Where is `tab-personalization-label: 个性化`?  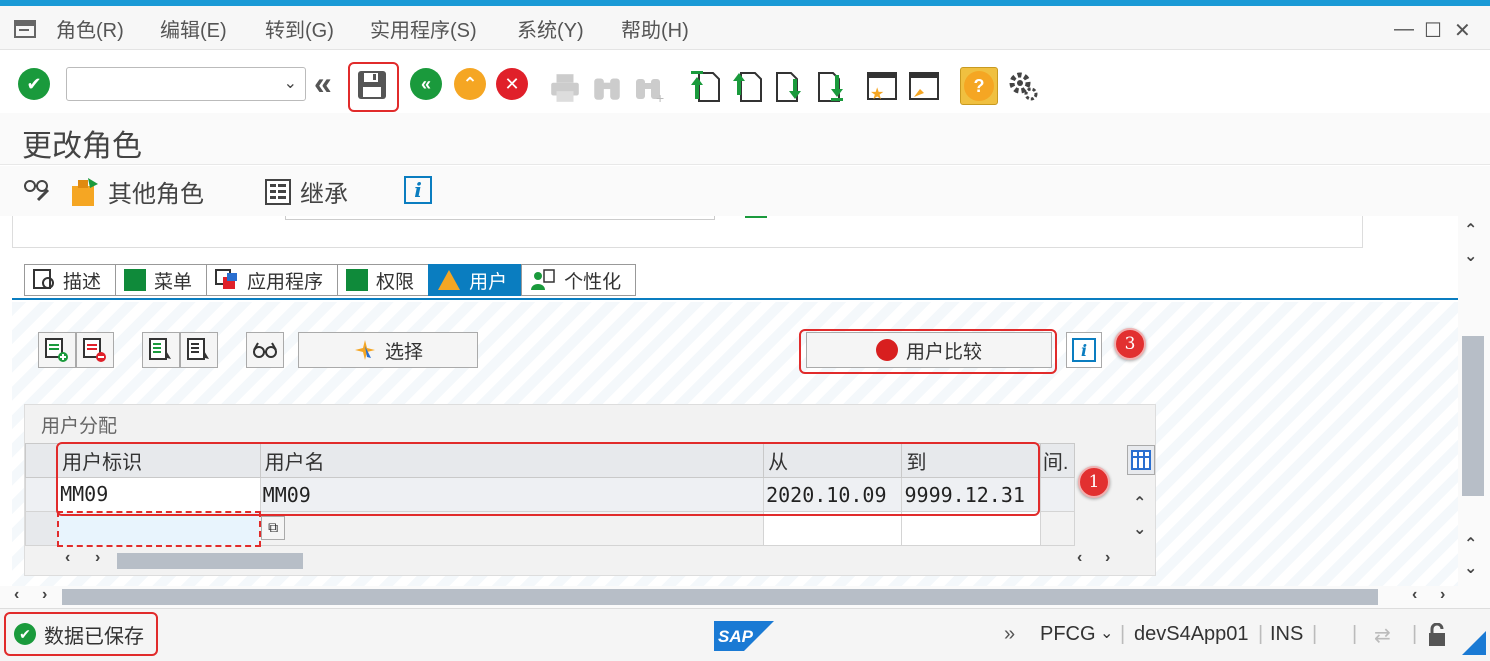
tab-personalization-label: 个性化 is located at coordinates (593, 282).